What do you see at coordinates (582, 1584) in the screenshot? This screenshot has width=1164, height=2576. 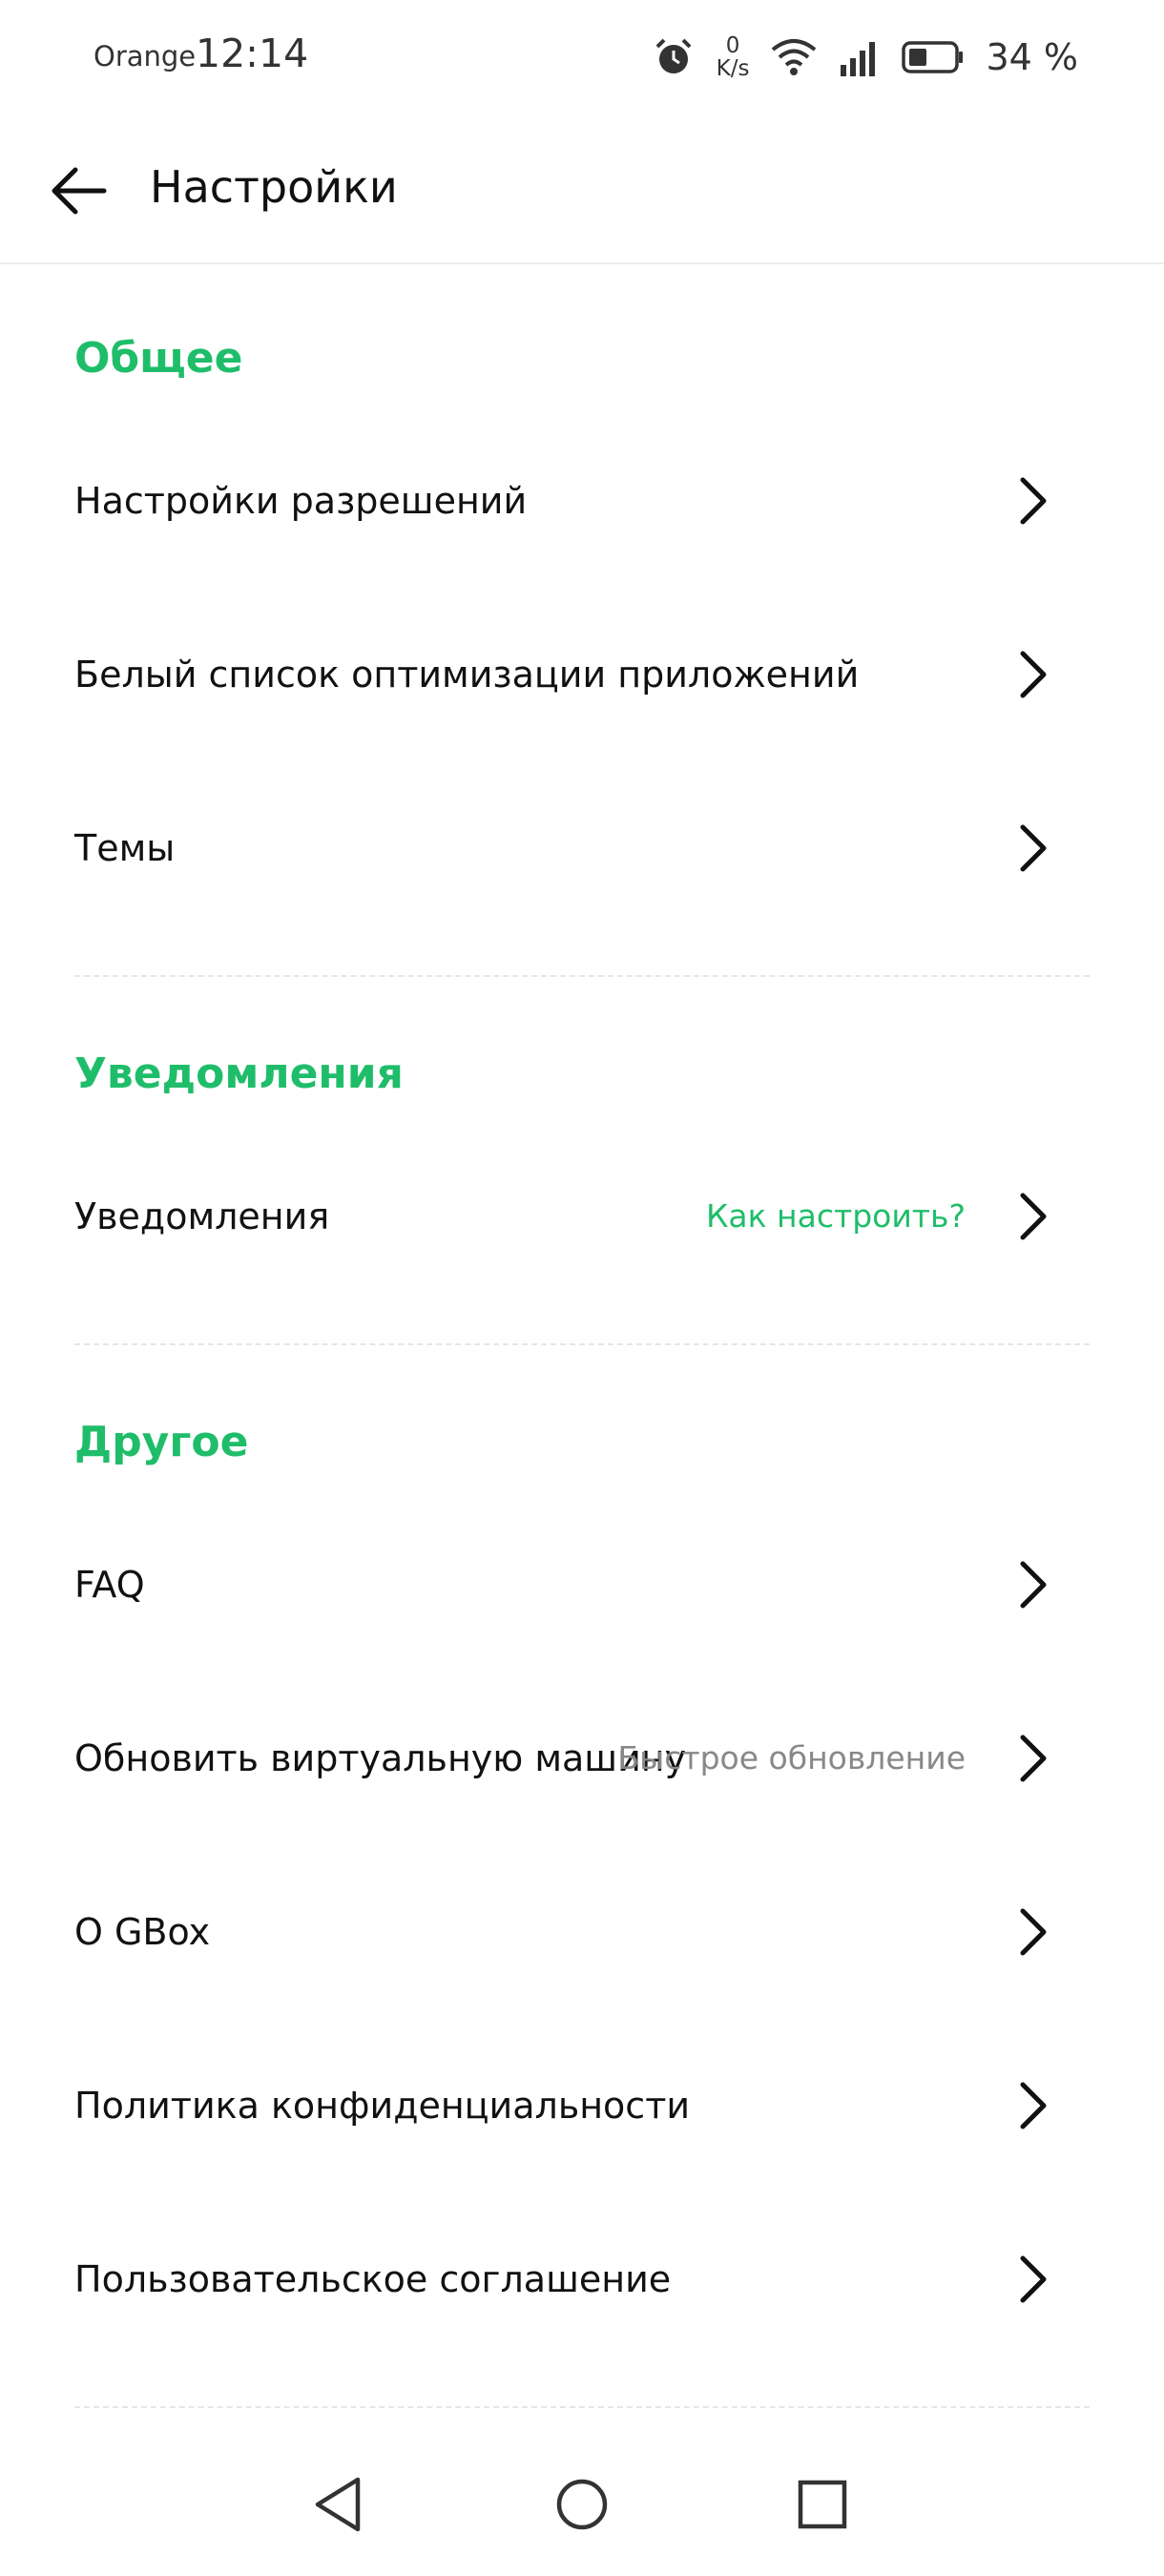 I see `settings-row-faq: FAQ` at bounding box center [582, 1584].